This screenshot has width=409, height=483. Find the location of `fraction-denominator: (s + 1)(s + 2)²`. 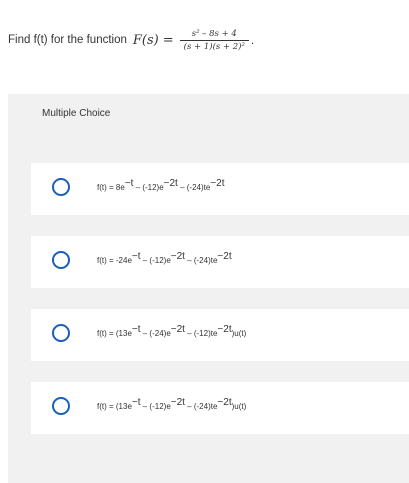

fraction-denominator: (s + 1)(s + 2)² is located at coordinates (214, 46).